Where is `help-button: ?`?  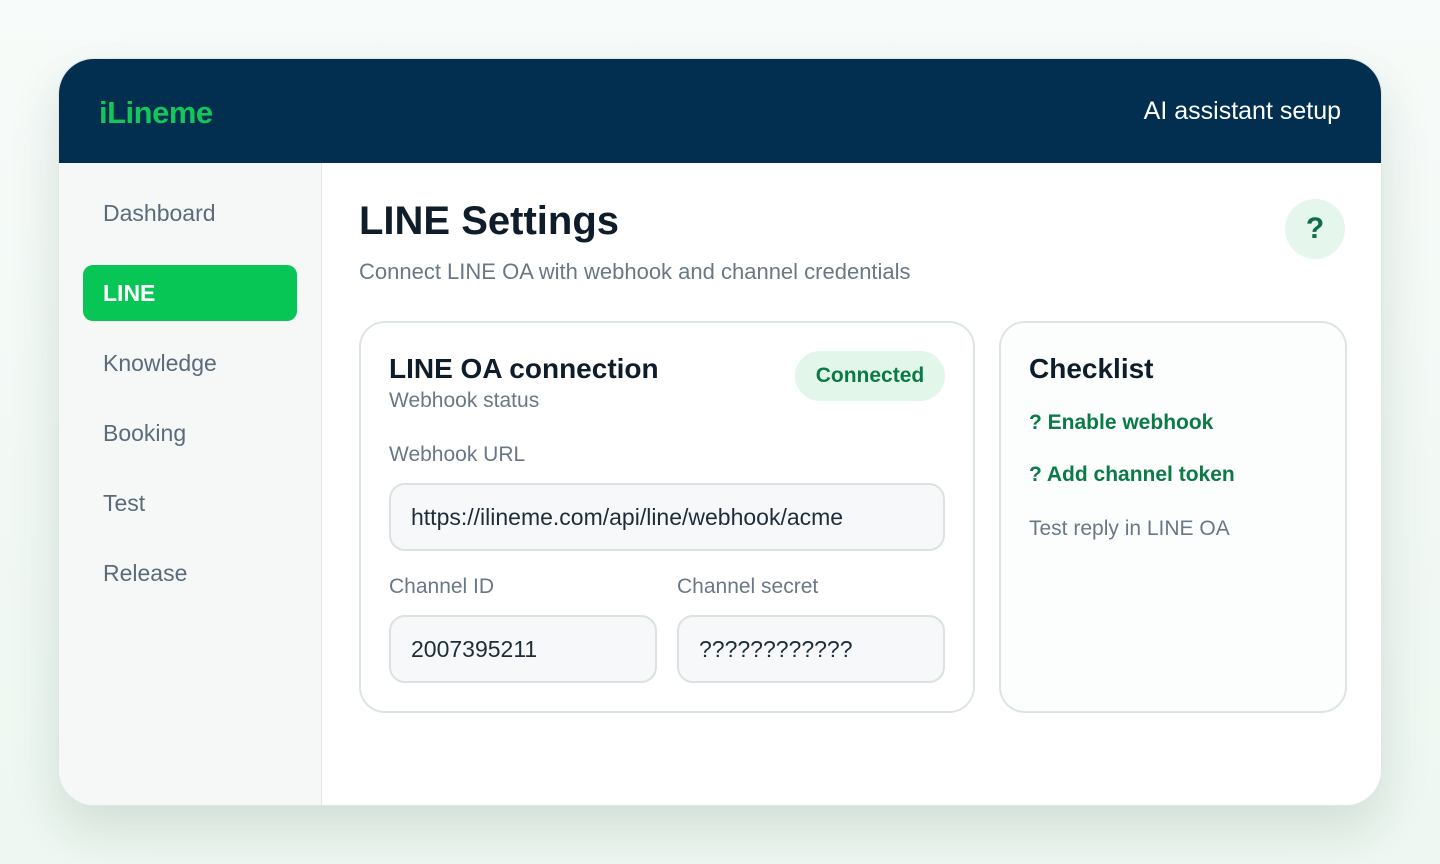
help-button: ? is located at coordinates (1315, 229).